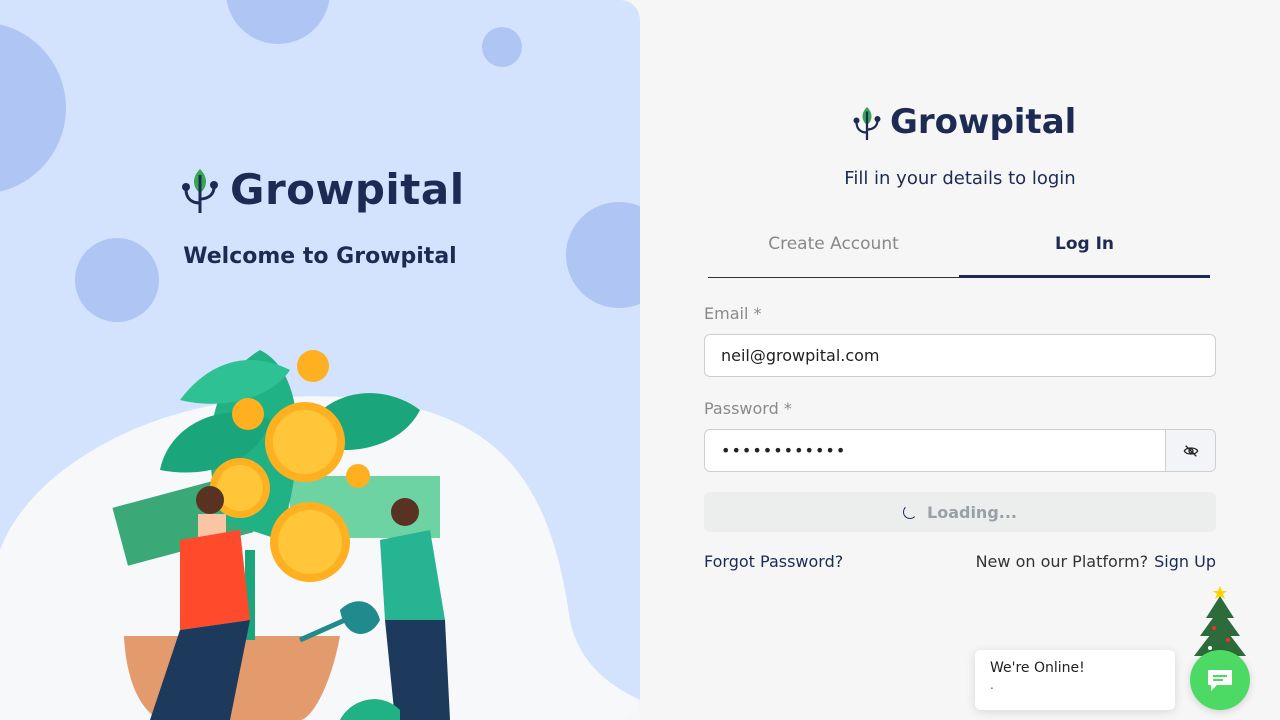 This screenshot has height=720, width=1280. I want to click on form-brand-name: Growpital, so click(983, 122).